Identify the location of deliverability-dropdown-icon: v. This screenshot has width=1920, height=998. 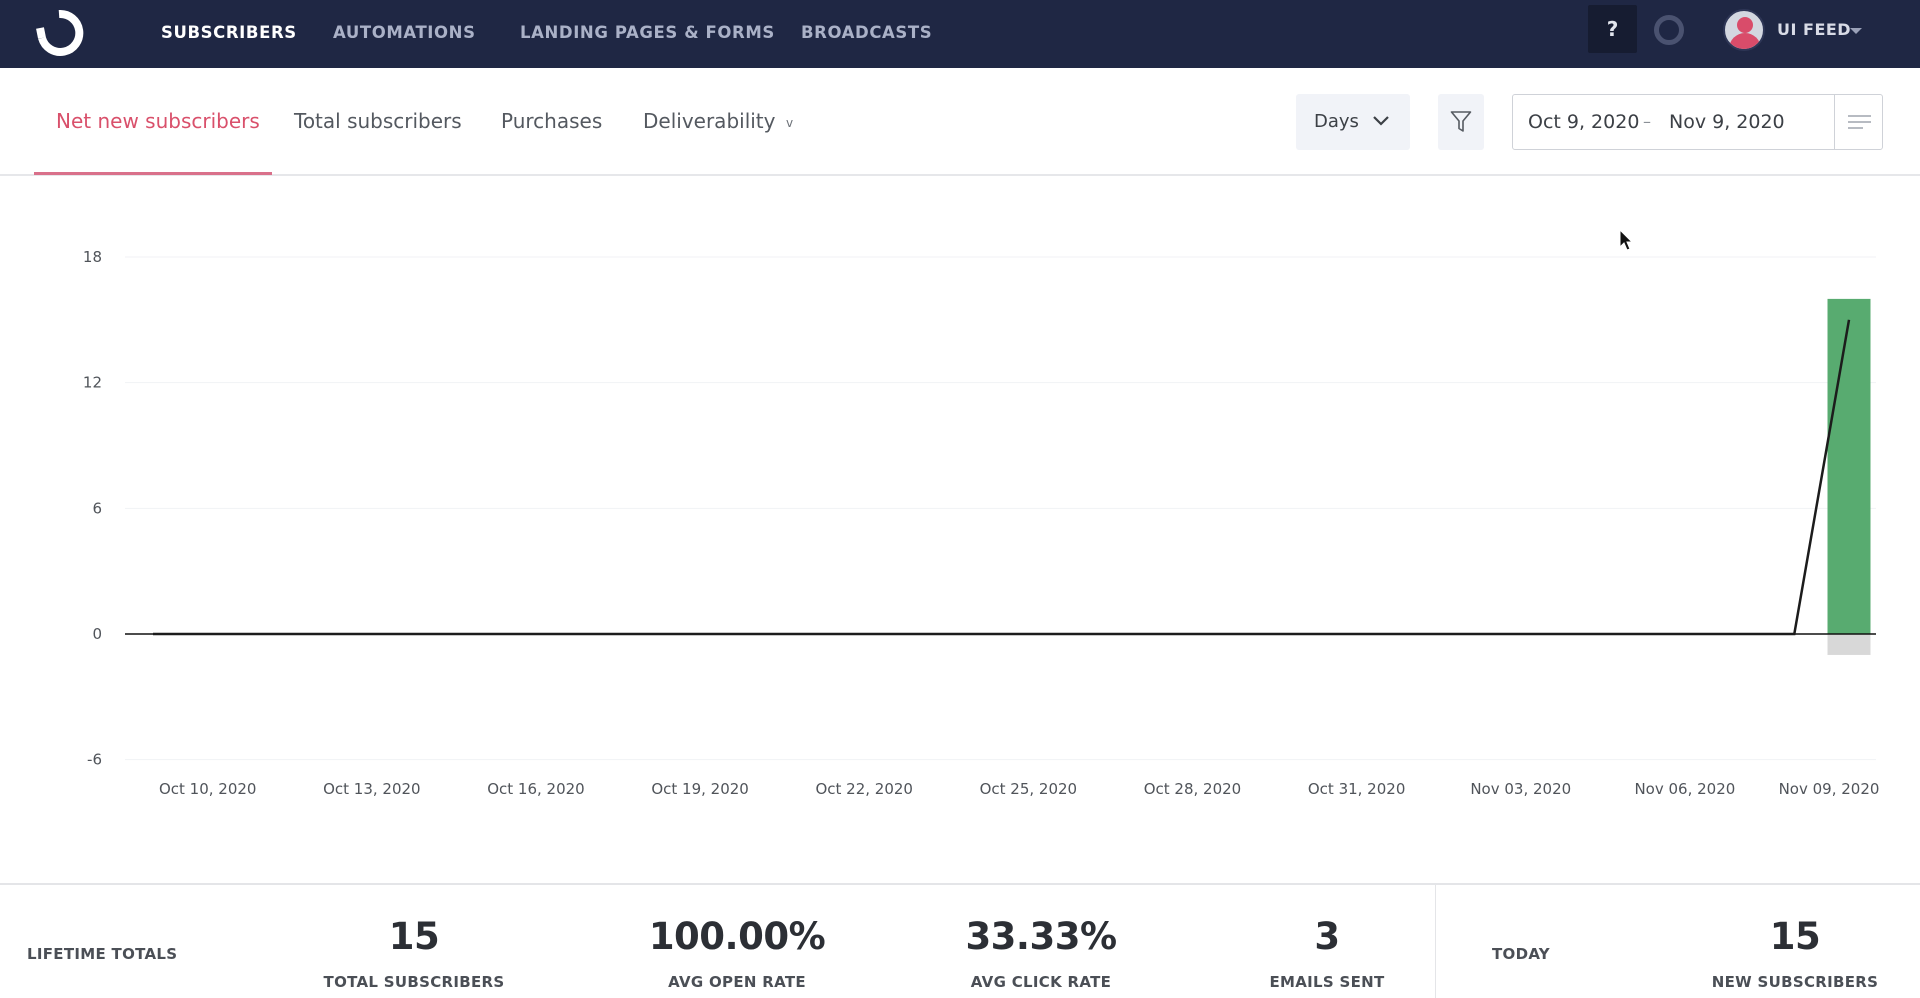
(789, 123).